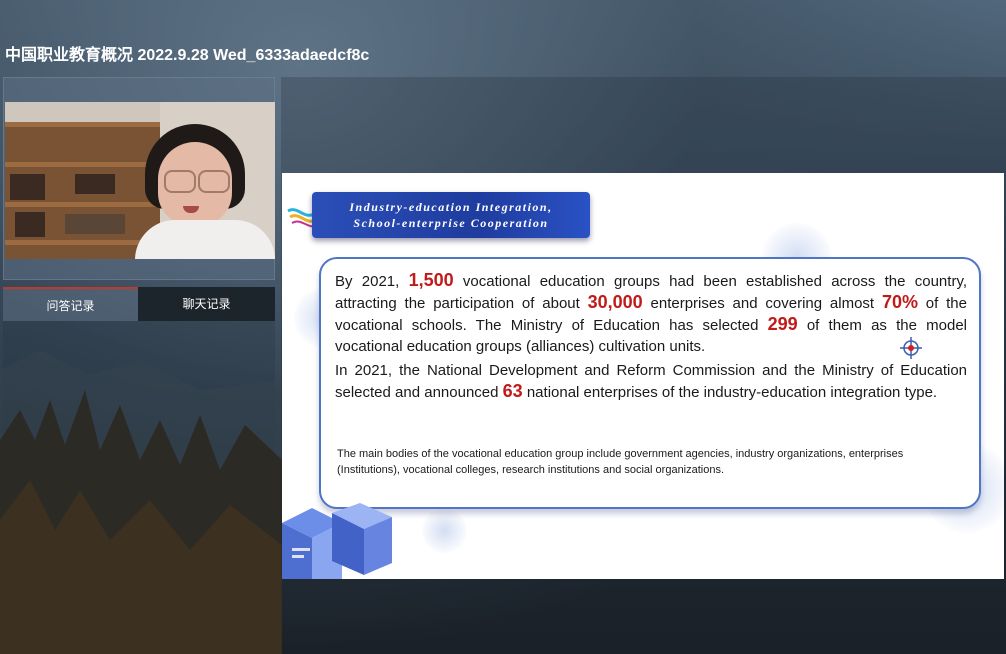  I want to click on bookshelf-background, so click(82, 190).